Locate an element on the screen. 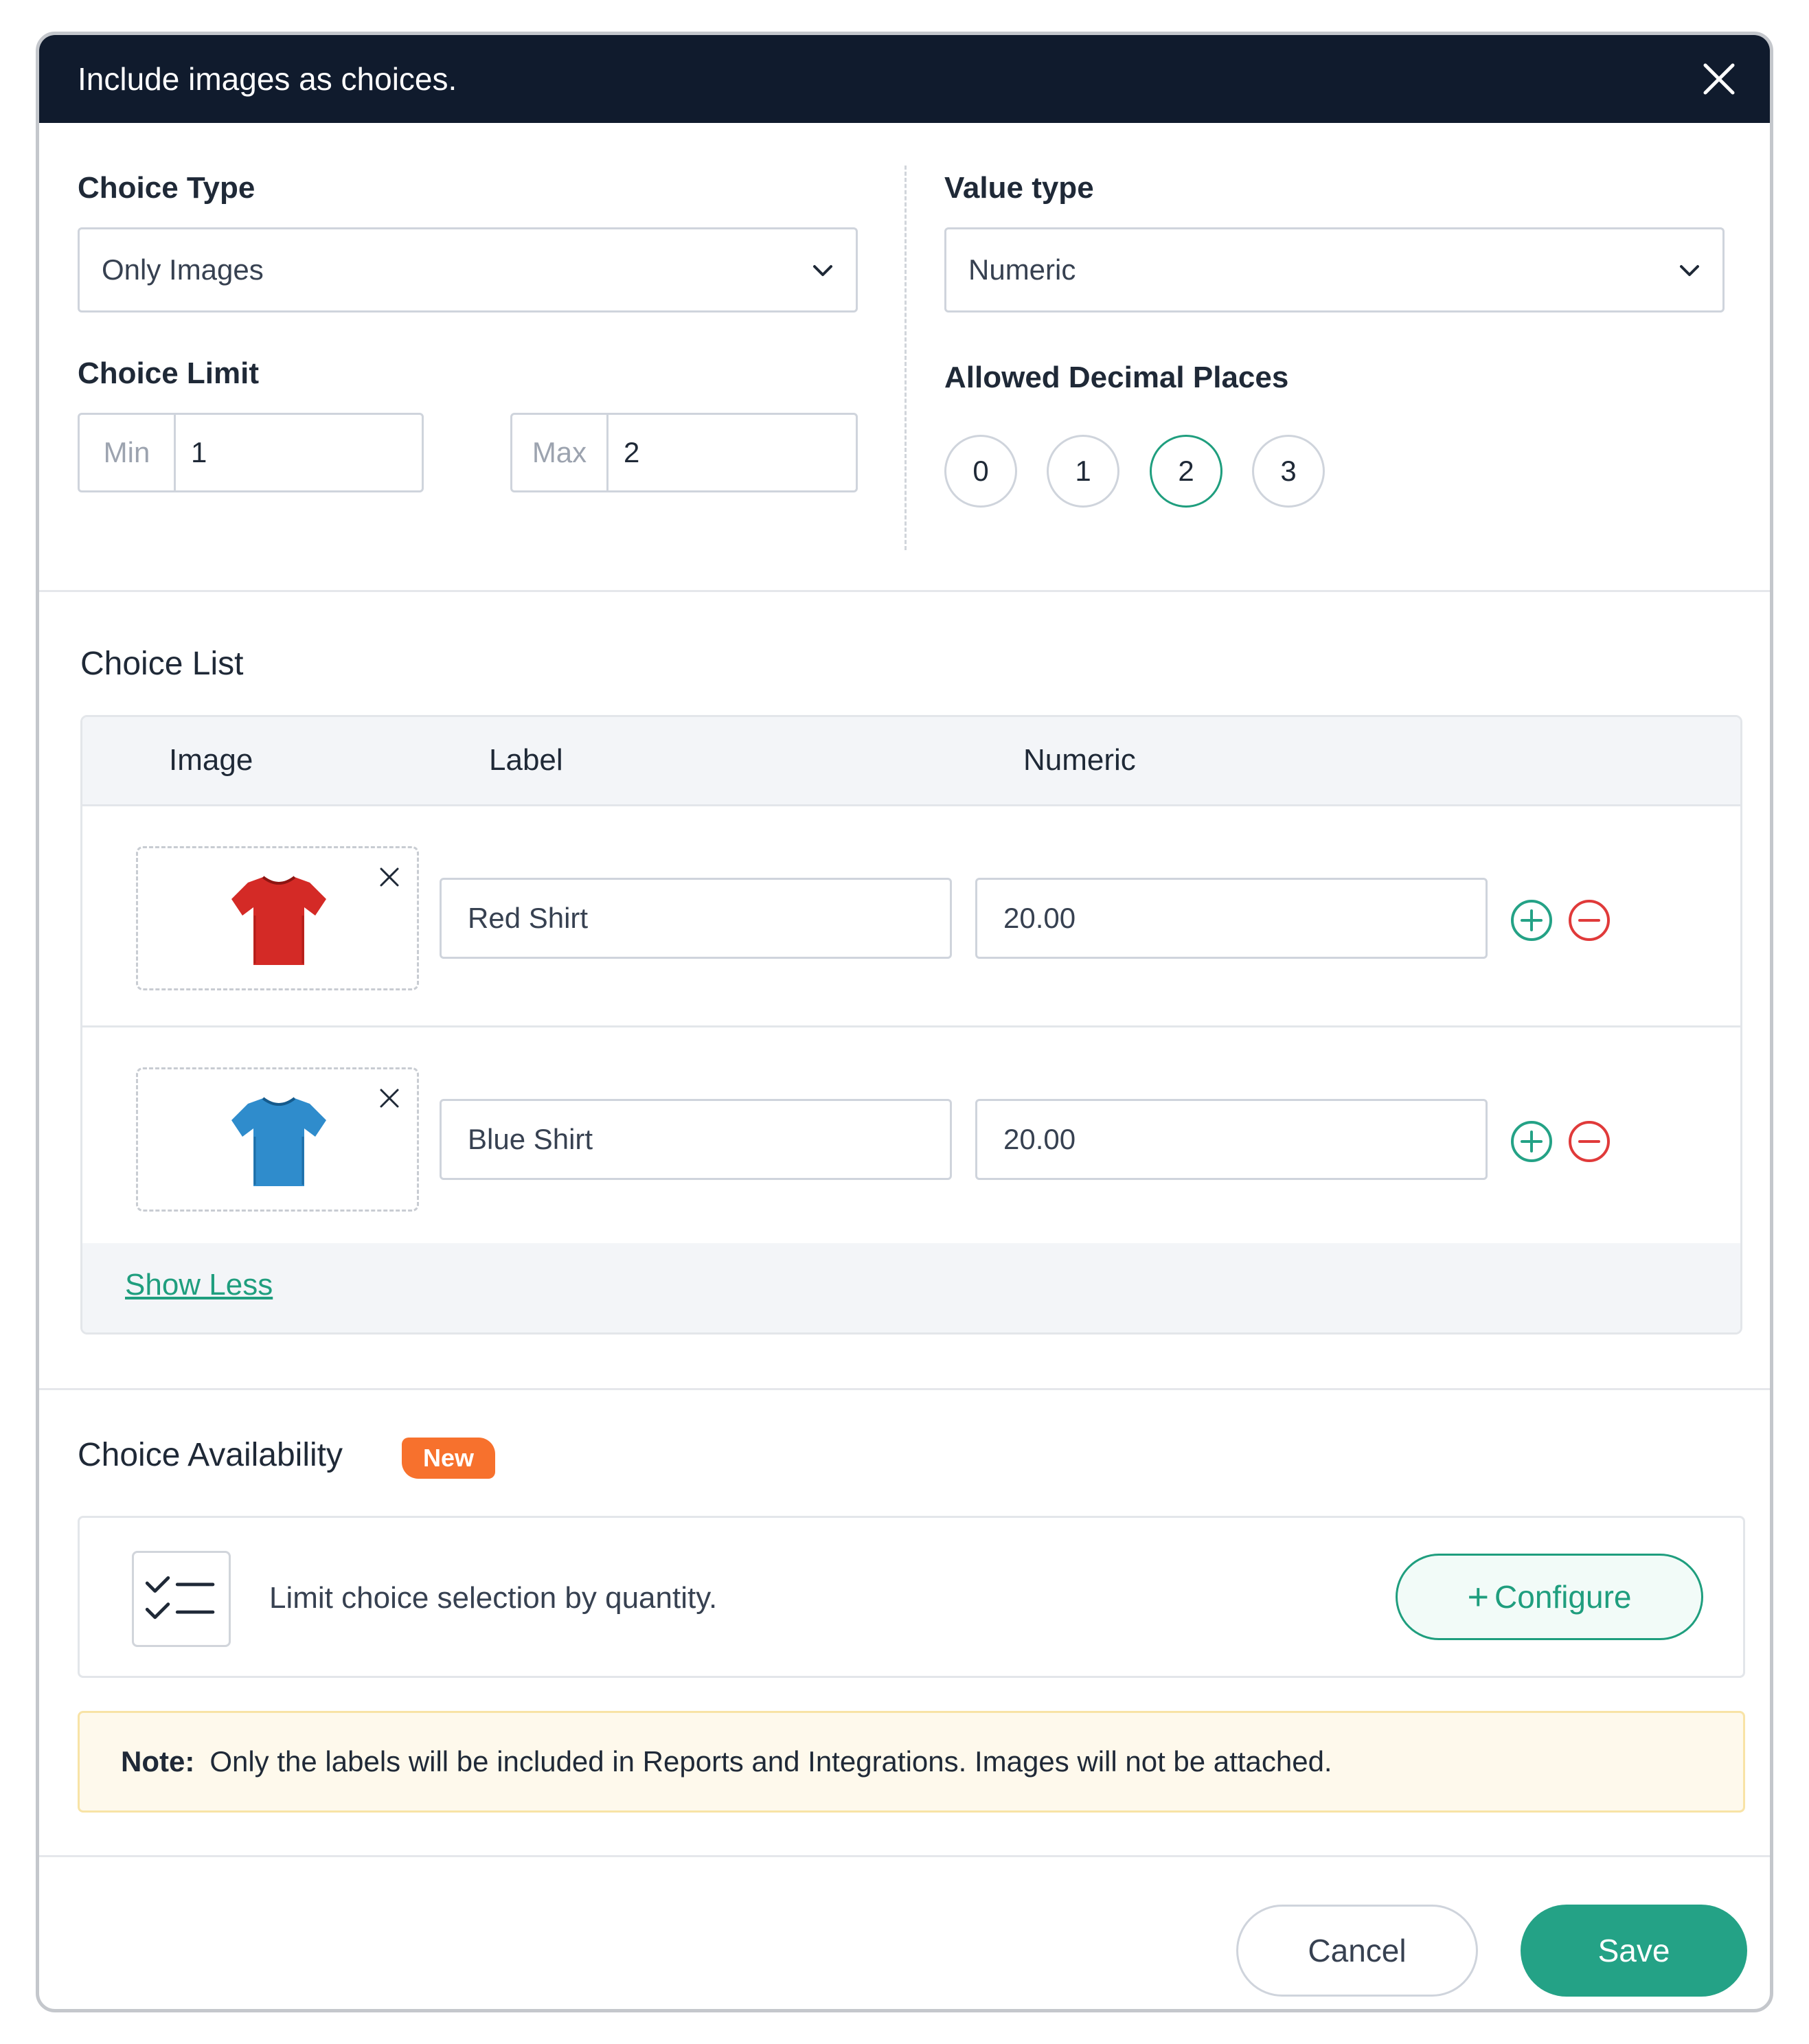 Image resolution: width=1809 pixels, height=2044 pixels. choice-availability-text: Limit choice selection by quantity. is located at coordinates (493, 1598).